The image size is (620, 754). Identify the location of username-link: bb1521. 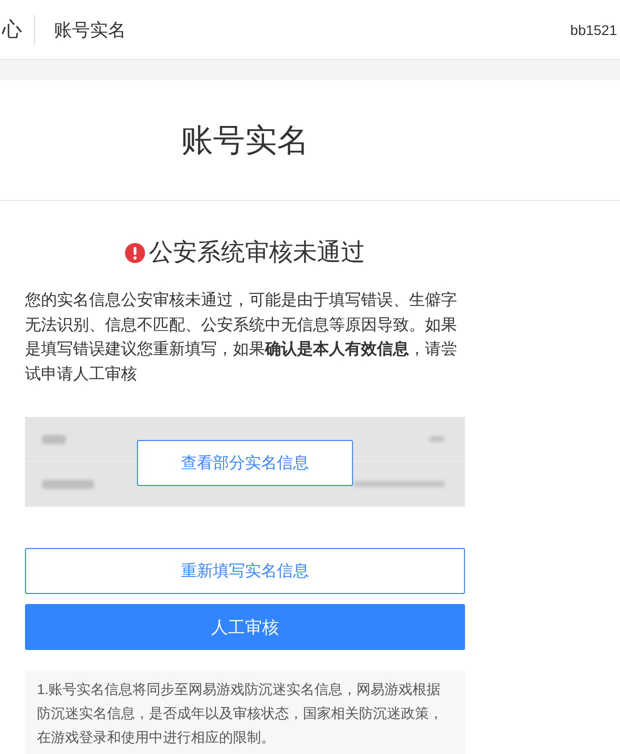
(593, 30).